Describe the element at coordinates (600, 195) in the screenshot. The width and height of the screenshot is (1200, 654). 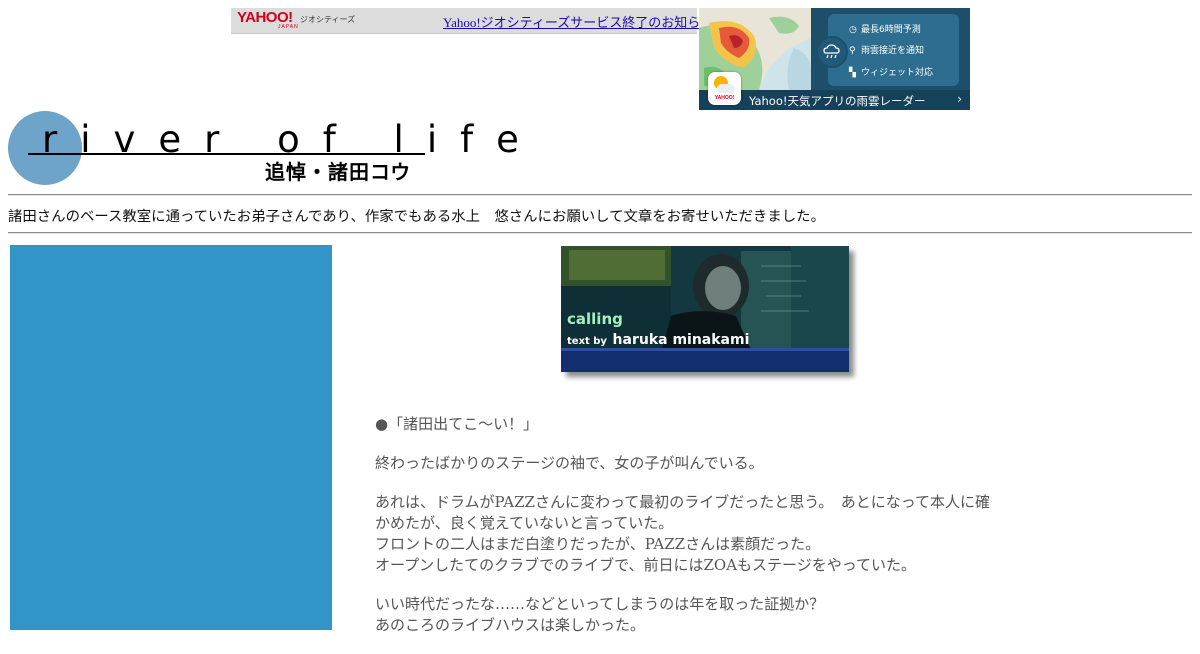
I see `divider-top` at that location.